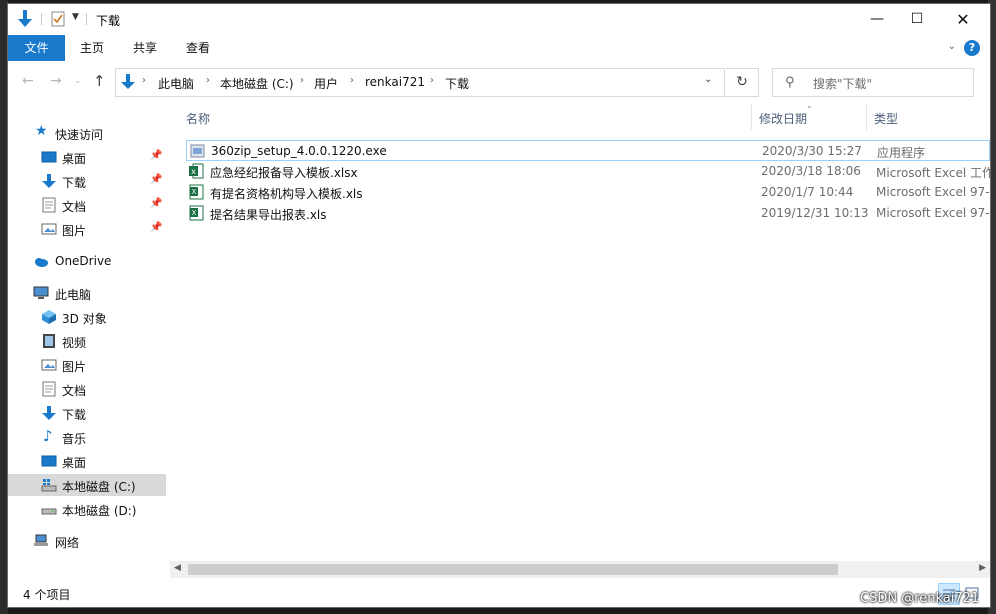 The width and height of the screenshot is (996, 614). I want to click on sidebar-item-music: ♪ 音乐, so click(87, 437).